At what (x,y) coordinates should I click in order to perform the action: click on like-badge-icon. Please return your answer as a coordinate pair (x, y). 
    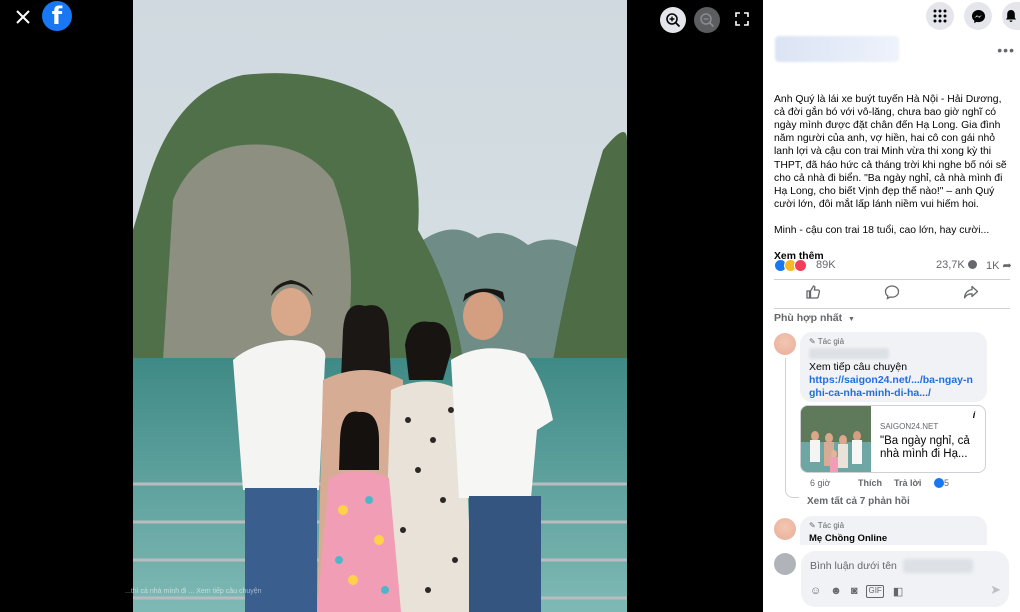
    Looking at the image, I should click on (939, 483).